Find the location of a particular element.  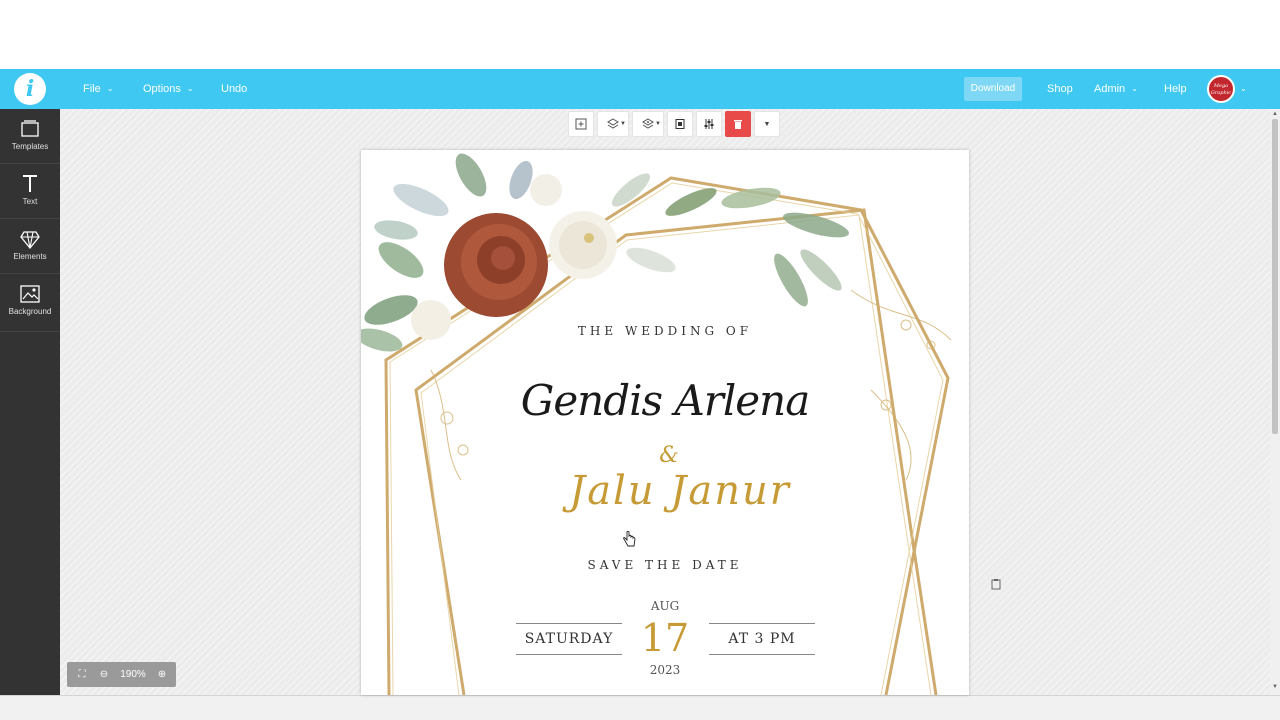

browser-top-area is located at coordinates (640, 34).